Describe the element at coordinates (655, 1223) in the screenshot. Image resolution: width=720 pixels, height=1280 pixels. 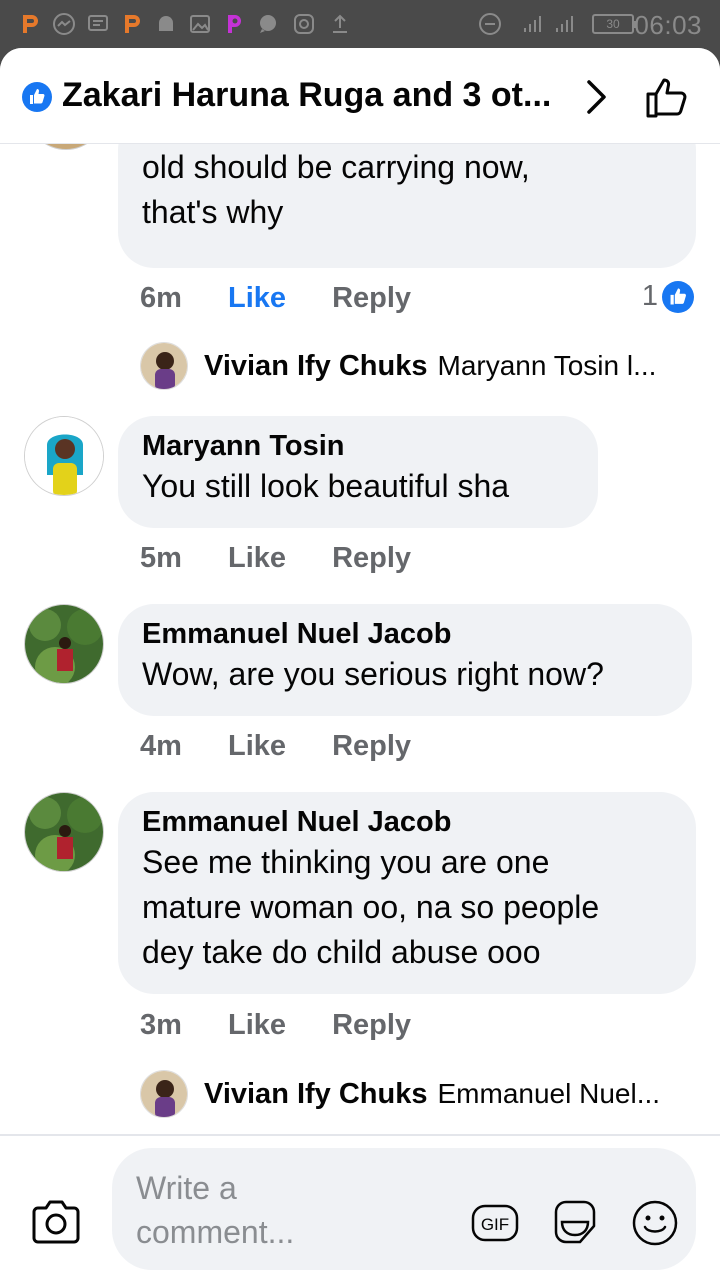
I see `emoji-icon` at that location.